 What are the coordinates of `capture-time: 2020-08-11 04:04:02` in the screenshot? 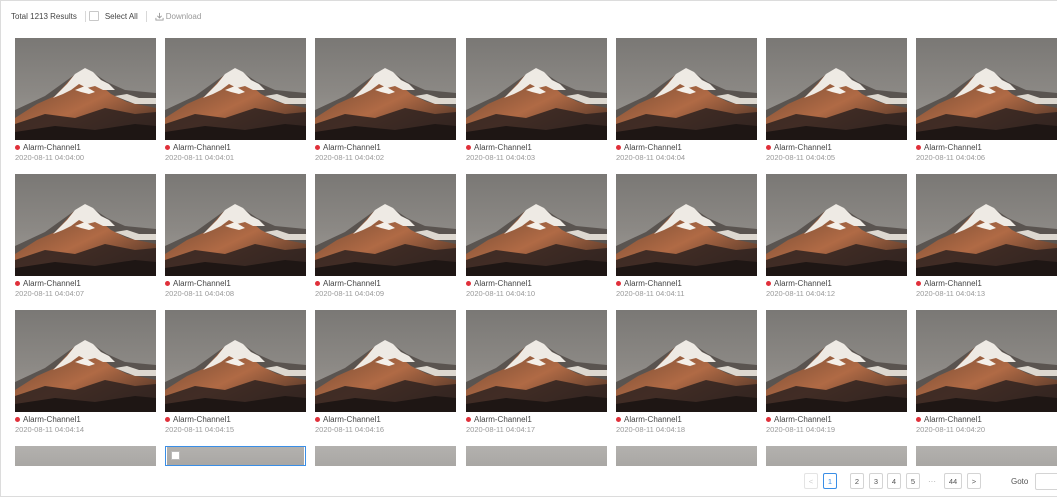 It's located at (350, 157).